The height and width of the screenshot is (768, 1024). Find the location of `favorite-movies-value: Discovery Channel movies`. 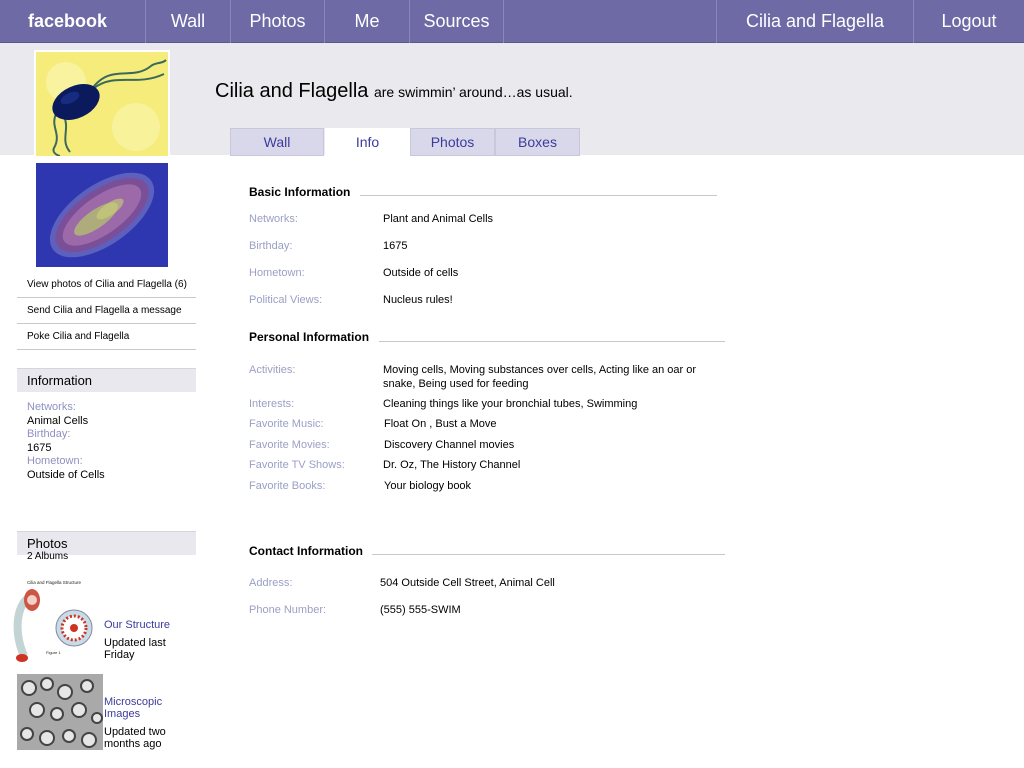

favorite-movies-value: Discovery Channel movies is located at coordinates (449, 445).